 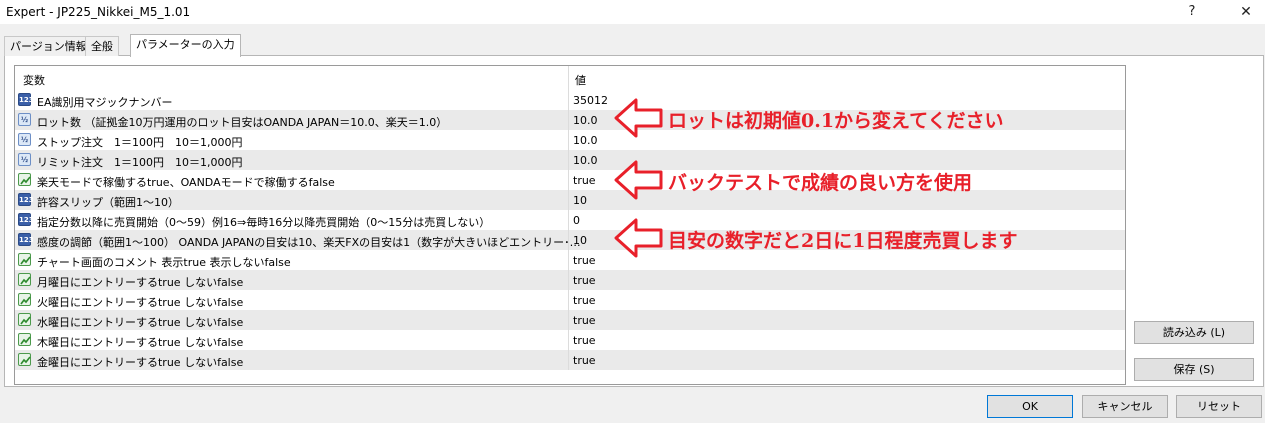 I want to click on table-row: 月曜日にエントリーするtrue しないfalse true, so click(x=570, y=280).